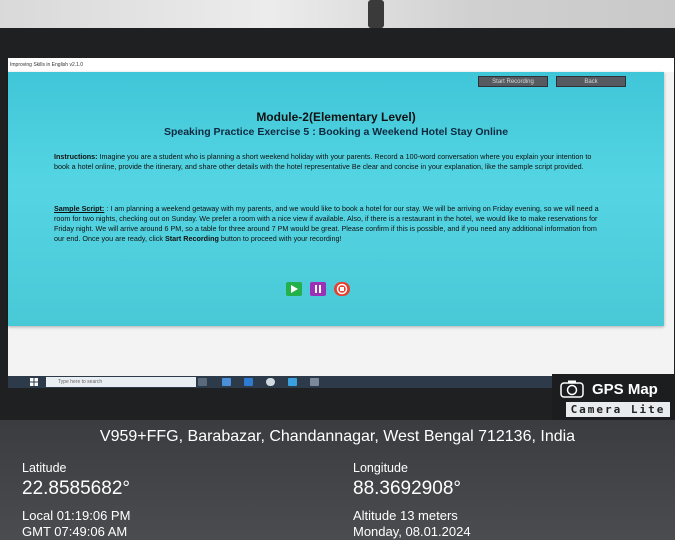 The width and height of the screenshot is (675, 540). Describe the element at coordinates (280, 238) in the screenshot. I see `sample-script-tail: button to proceed with your recording!` at that location.